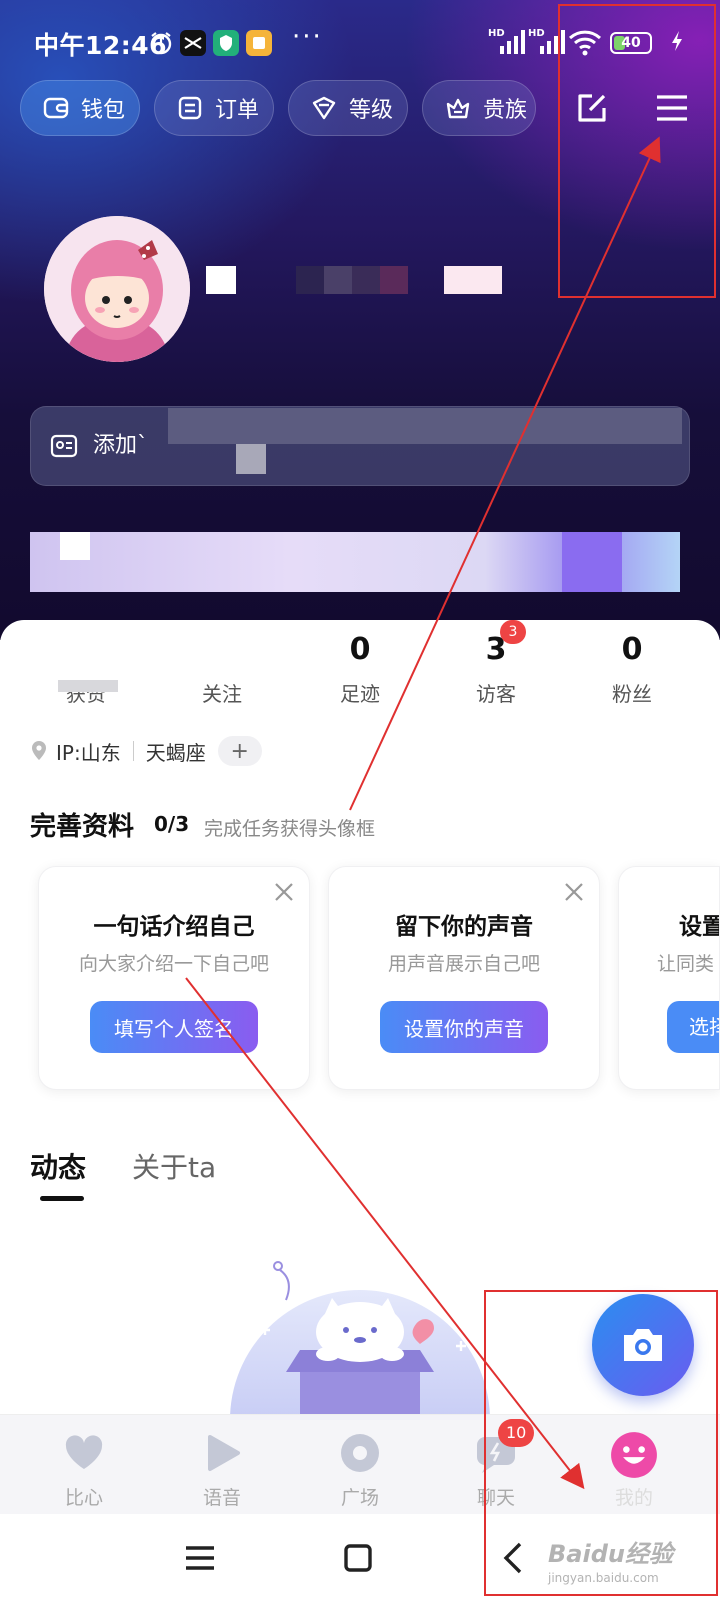  Describe the element at coordinates (324, 108) in the screenshot. I see `level-icon` at that location.